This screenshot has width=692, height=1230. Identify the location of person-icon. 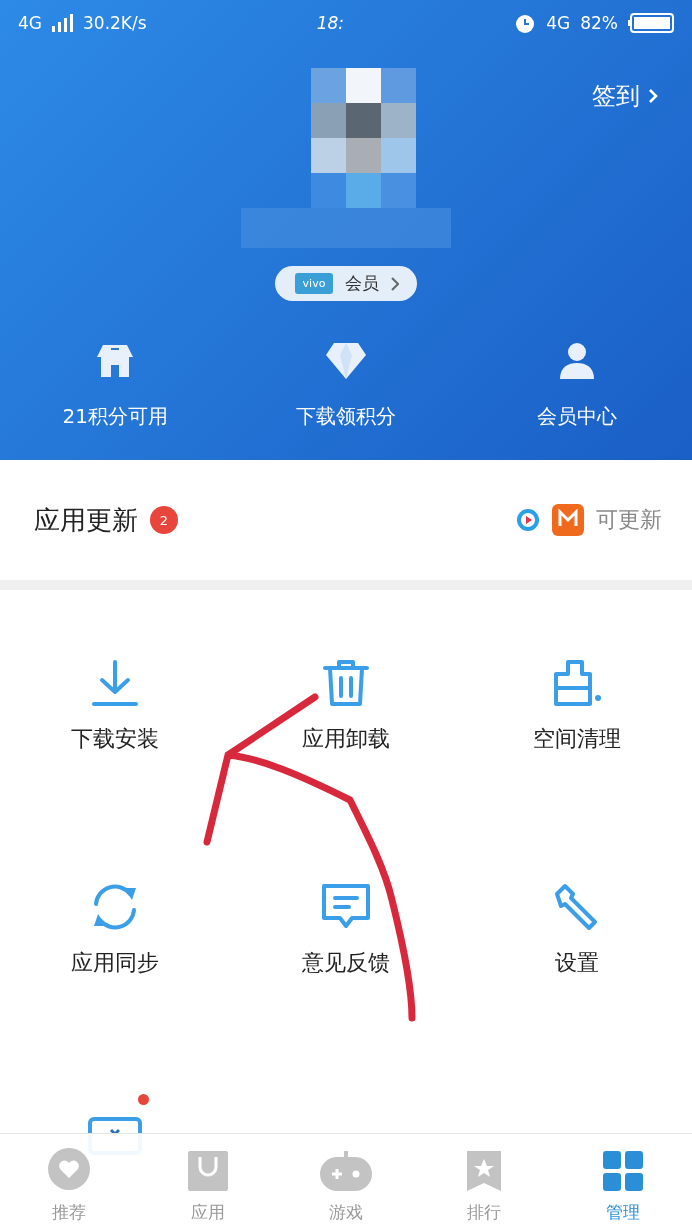
(576, 361).